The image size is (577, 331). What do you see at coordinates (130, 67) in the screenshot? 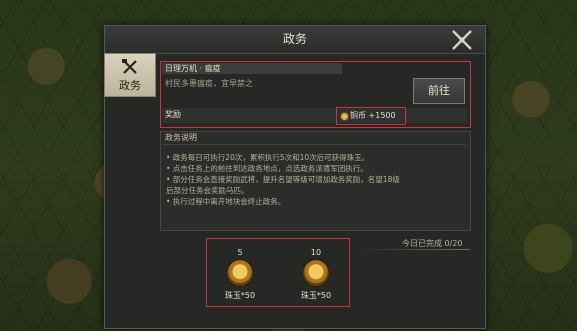
I see `tools-icon` at bounding box center [130, 67].